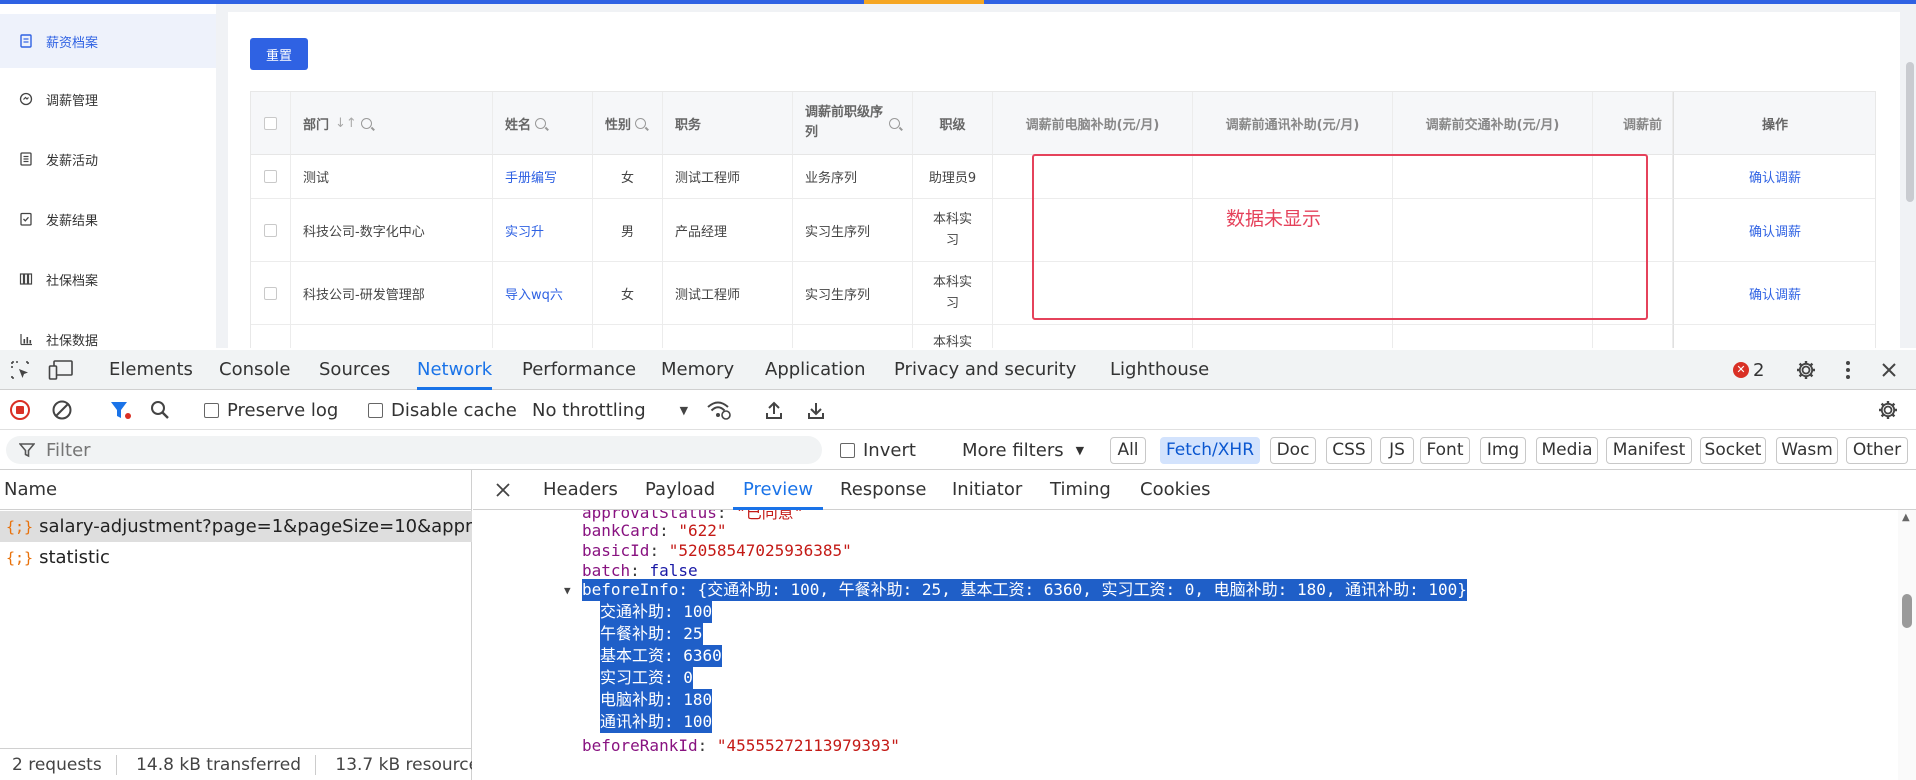 The height and width of the screenshot is (780, 1916). I want to click on tab-performance: Performance, so click(579, 370).